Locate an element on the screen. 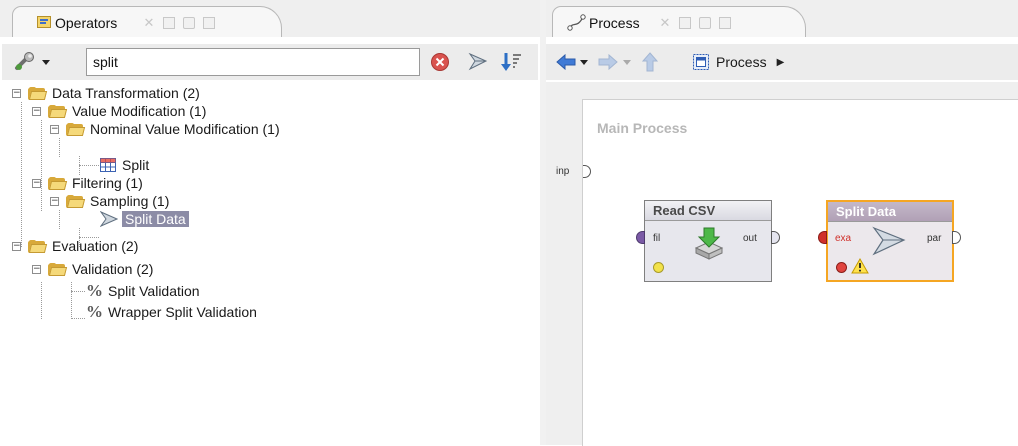 This screenshot has height=446, width=1018. tab-operators: Operators ✕ is located at coordinates (147, 21).